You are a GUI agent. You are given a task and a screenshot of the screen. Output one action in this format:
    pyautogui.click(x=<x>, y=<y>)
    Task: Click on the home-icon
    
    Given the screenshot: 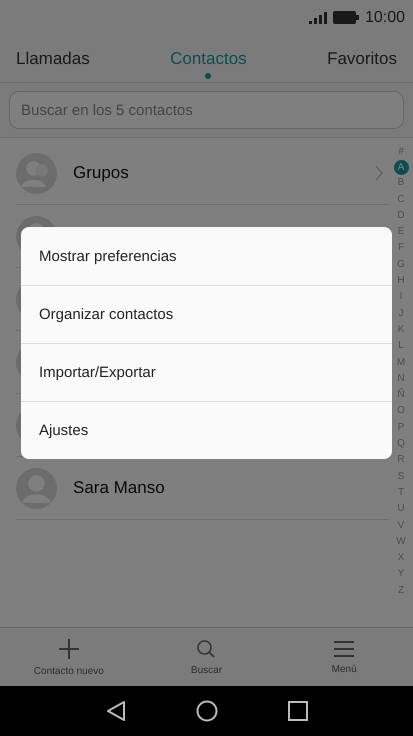 What is the action you would take?
    pyautogui.click(x=207, y=711)
    